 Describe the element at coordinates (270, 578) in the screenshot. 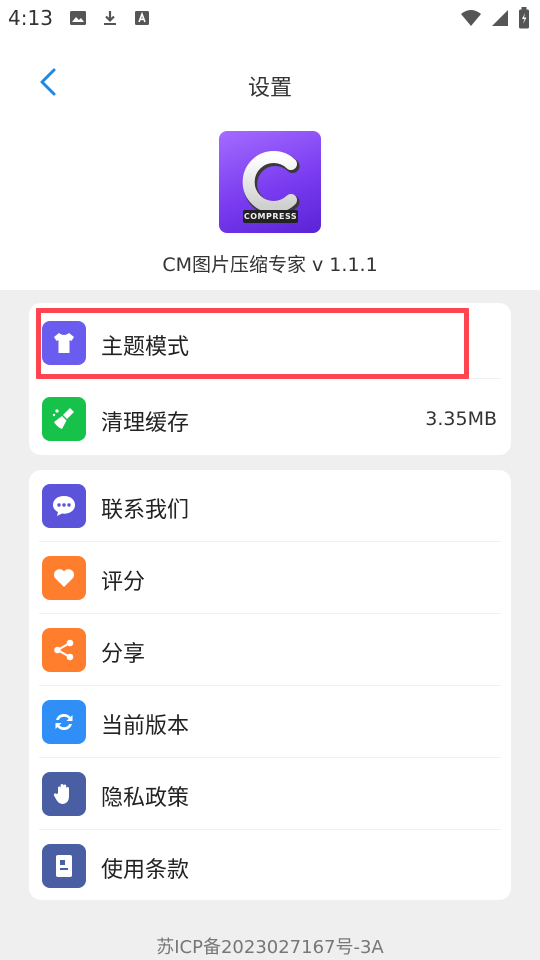

I see `rate-item: 评分` at that location.